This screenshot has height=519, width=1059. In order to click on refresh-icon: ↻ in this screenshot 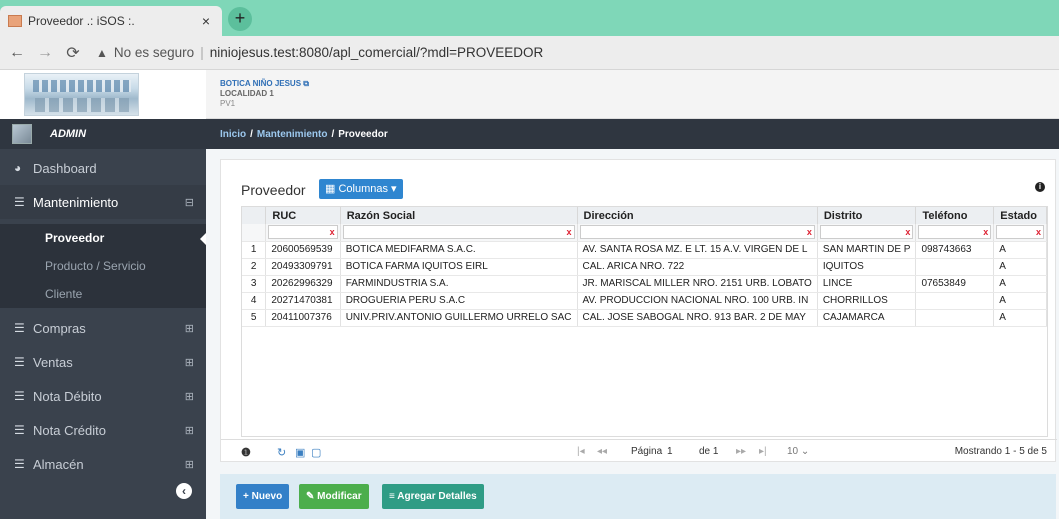, I will do `click(281, 452)`.